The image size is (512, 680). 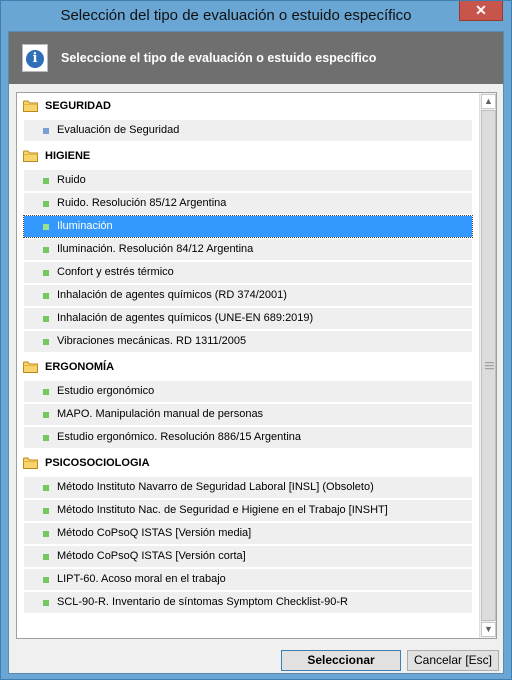 I want to click on list-item-label: Iluminación, so click(x=85, y=226).